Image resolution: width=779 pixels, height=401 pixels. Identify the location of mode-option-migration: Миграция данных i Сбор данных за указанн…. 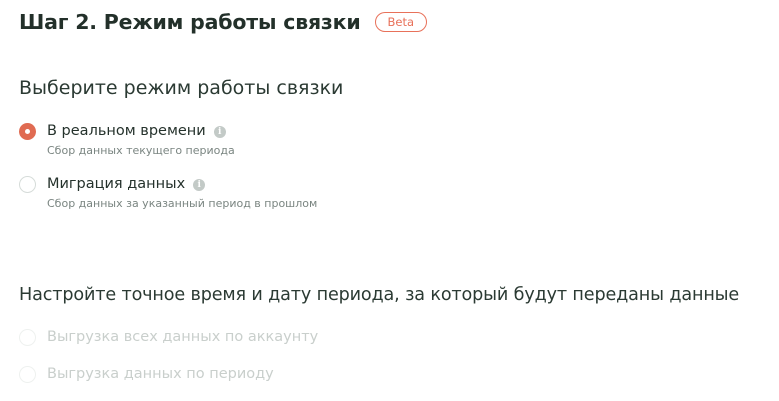
(168, 193).